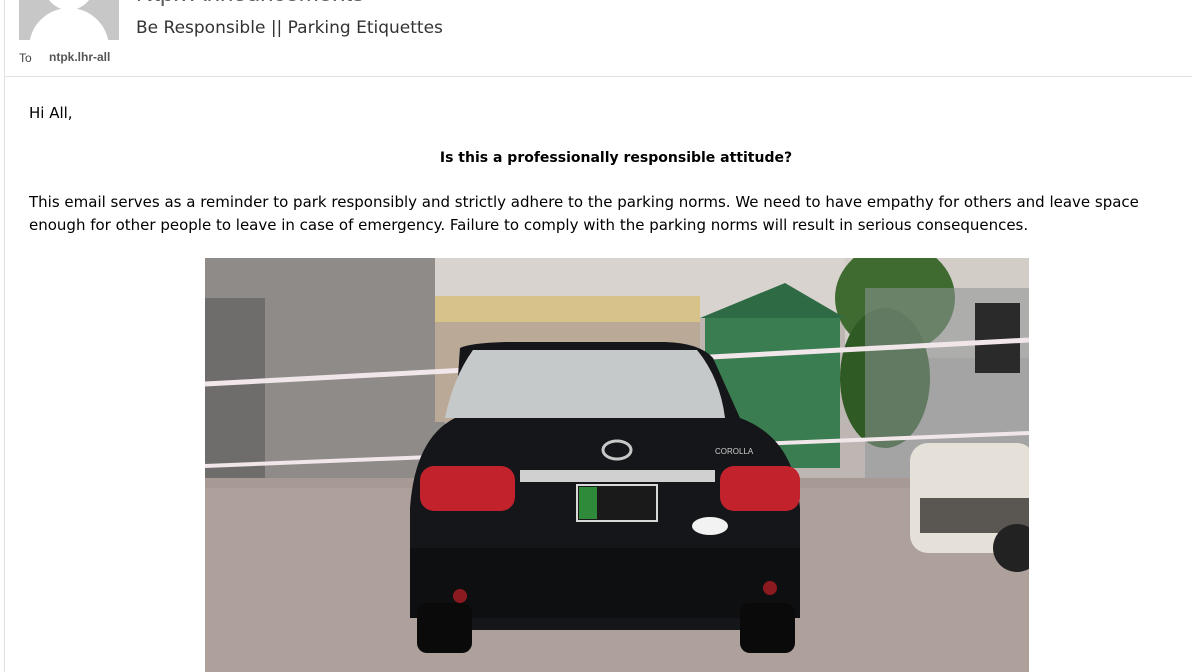 This screenshot has width=1192, height=672. What do you see at coordinates (51, 113) in the screenshot?
I see `greeting-text: Hi All,` at bounding box center [51, 113].